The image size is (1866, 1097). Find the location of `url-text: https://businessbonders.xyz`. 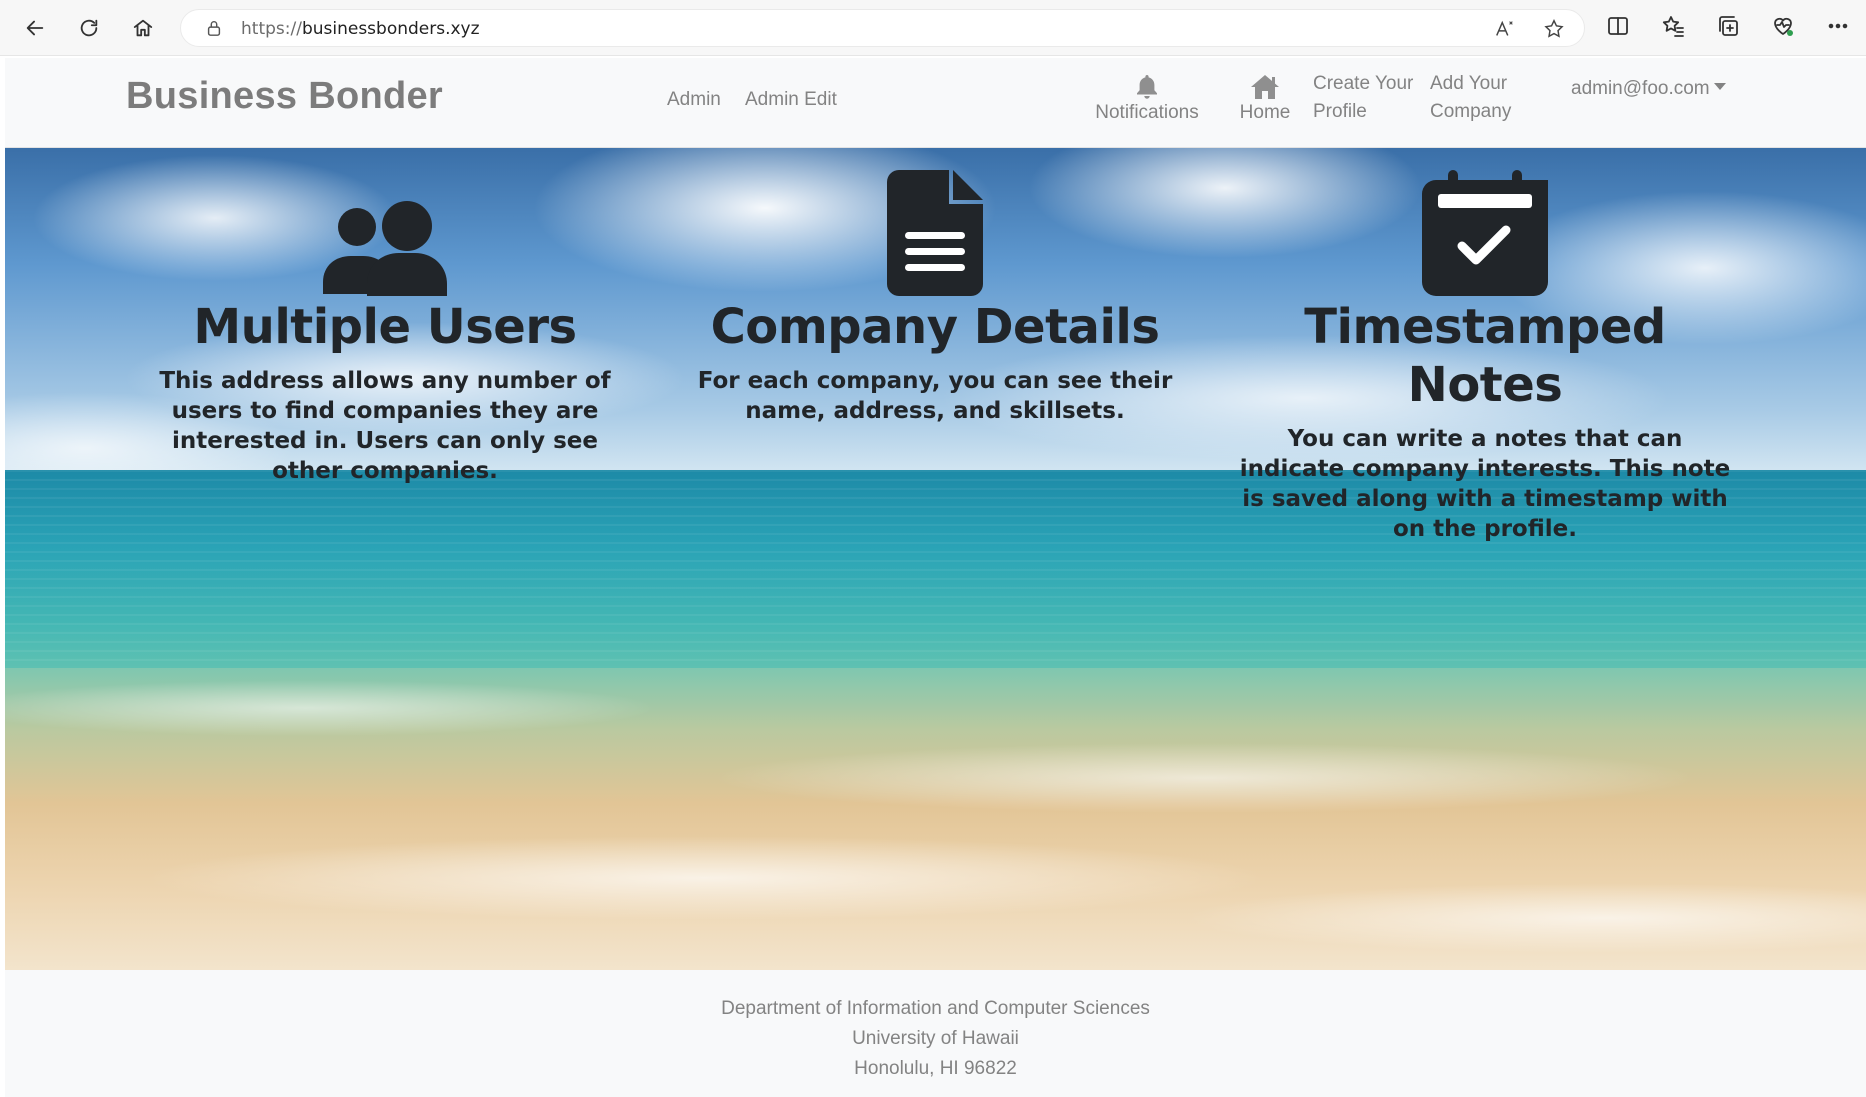

url-text: https://businessbonders.xyz is located at coordinates (360, 29).